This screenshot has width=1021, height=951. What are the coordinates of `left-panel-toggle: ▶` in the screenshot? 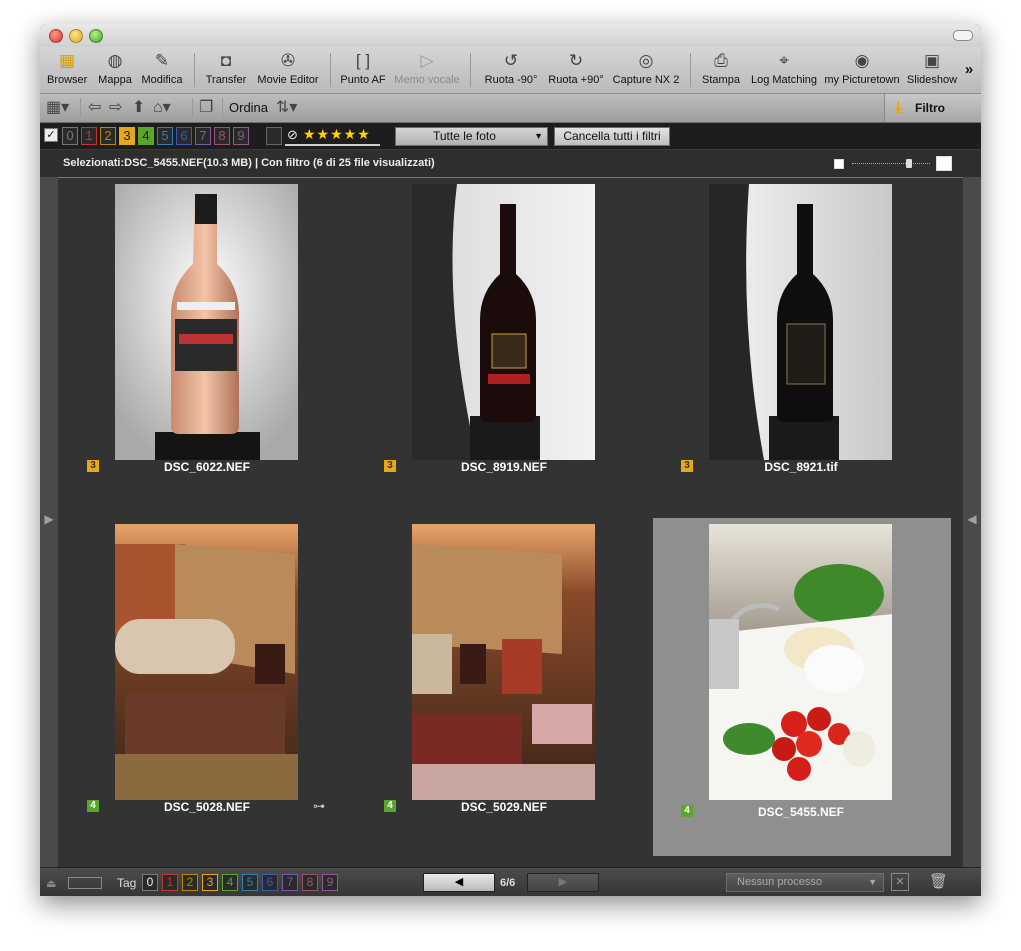 It's located at (49, 522).